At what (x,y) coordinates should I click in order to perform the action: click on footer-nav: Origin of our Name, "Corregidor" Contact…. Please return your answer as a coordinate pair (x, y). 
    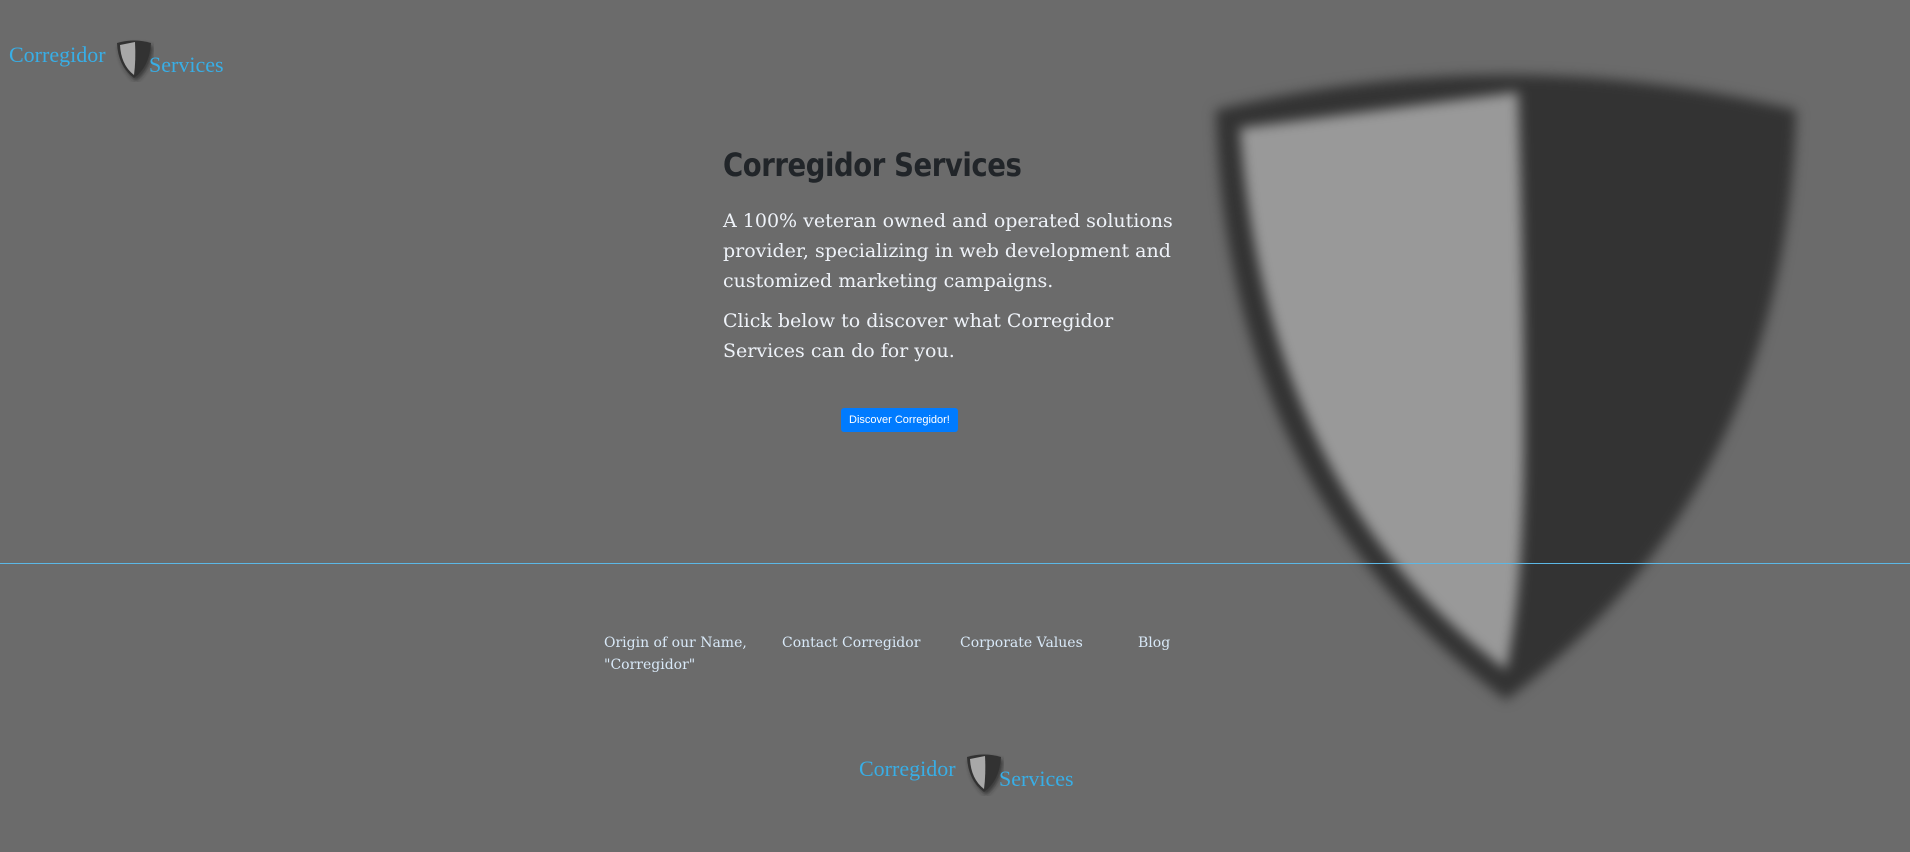
    Looking at the image, I should click on (901, 654).